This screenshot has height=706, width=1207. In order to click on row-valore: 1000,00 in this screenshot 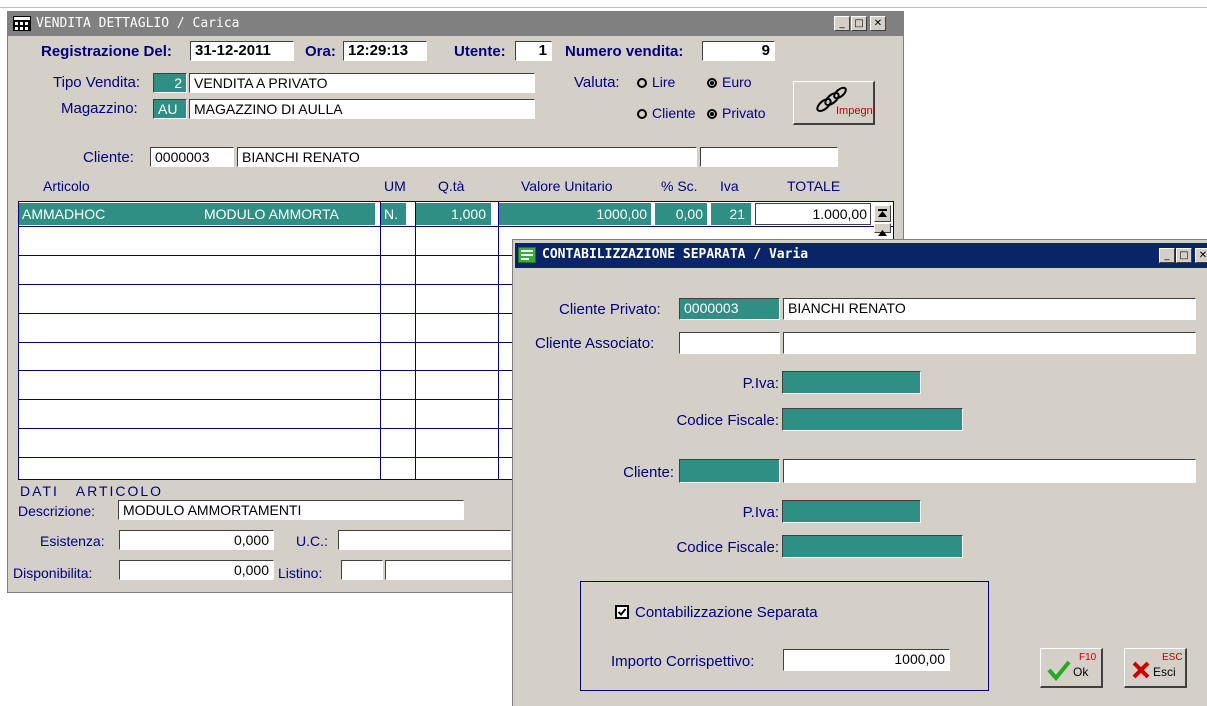, I will do `click(621, 214)`.